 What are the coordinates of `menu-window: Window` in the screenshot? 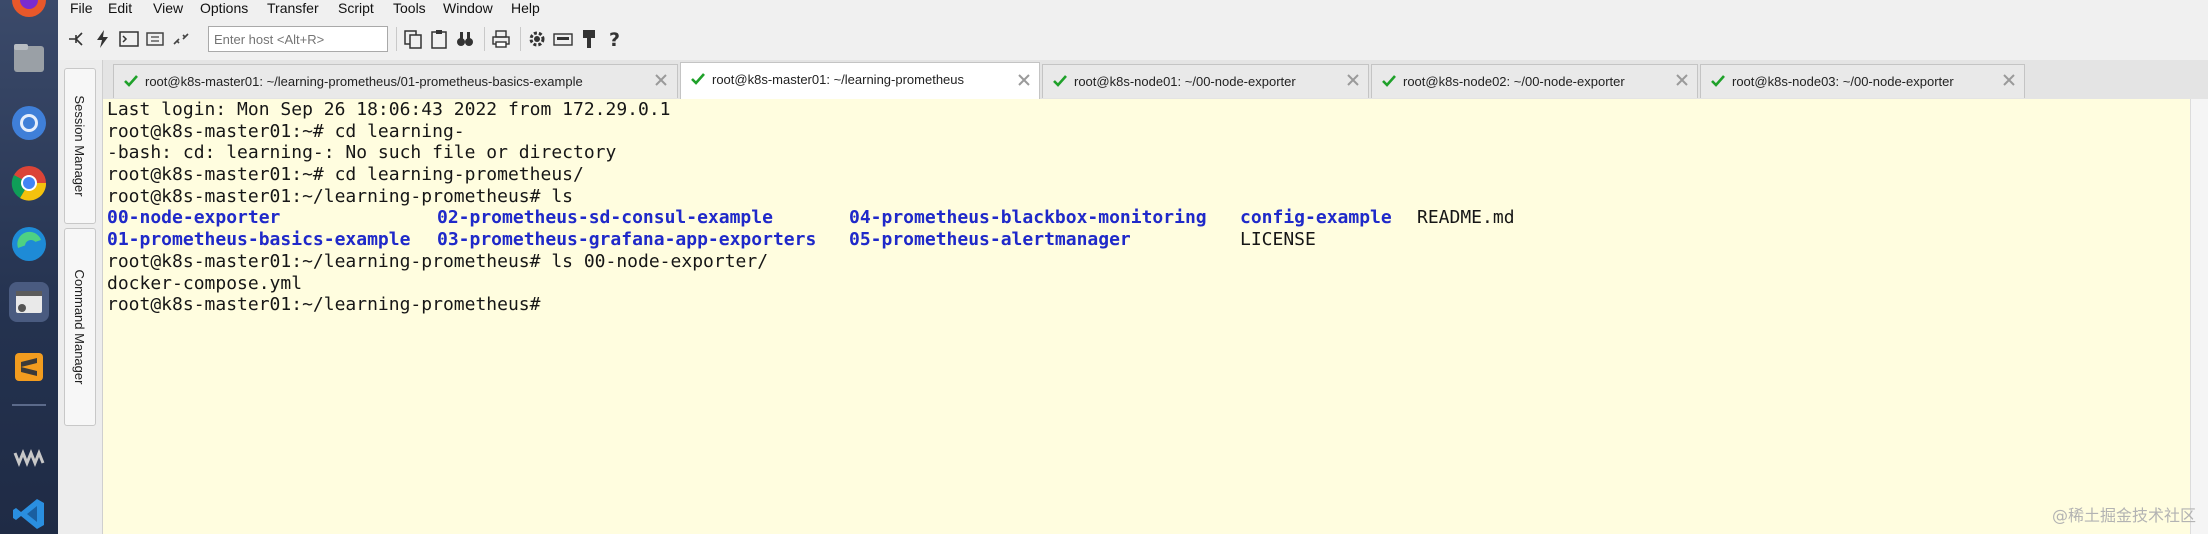 It's located at (468, 8).